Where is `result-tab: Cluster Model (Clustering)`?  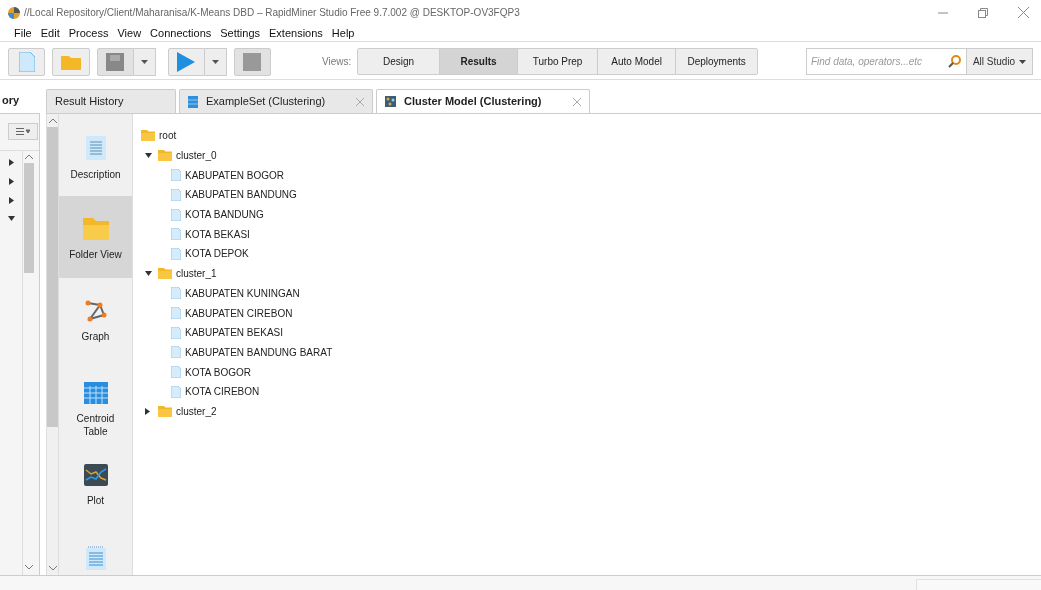 result-tab: Cluster Model (Clustering) is located at coordinates (483, 101).